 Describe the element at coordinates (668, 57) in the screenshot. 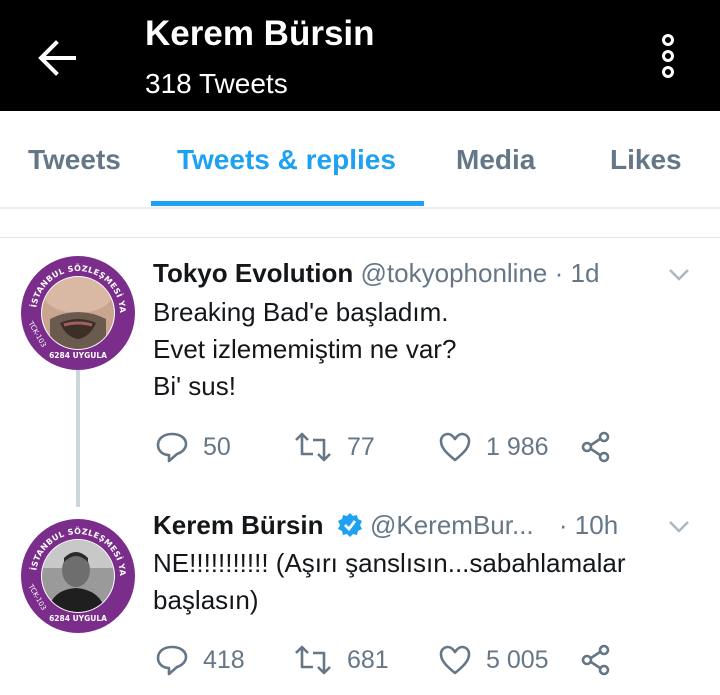

I see `more-vertical-icon` at that location.